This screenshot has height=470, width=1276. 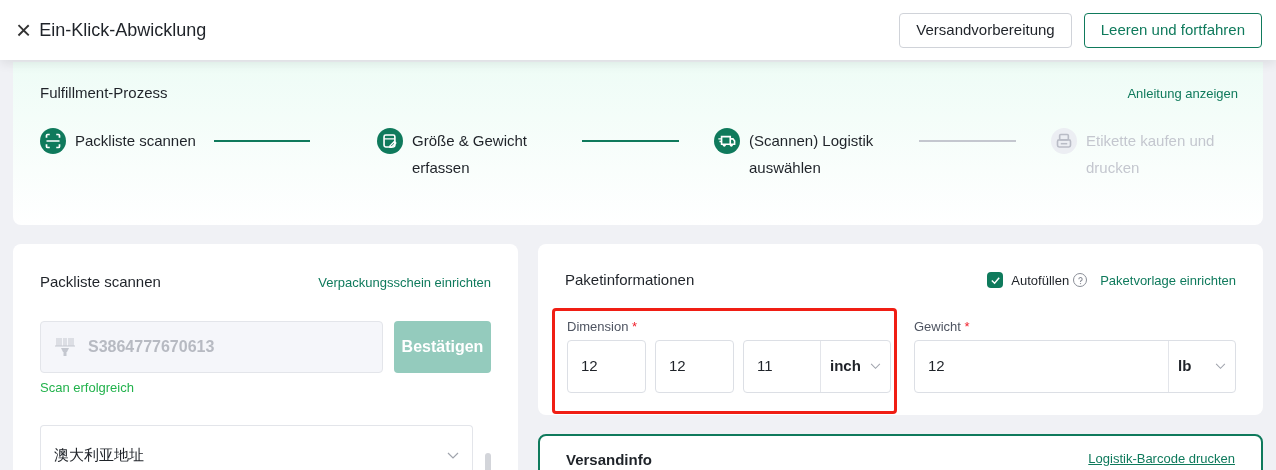 What do you see at coordinates (1182, 93) in the screenshot?
I see `guide-link: Anleitung anzeigen` at bounding box center [1182, 93].